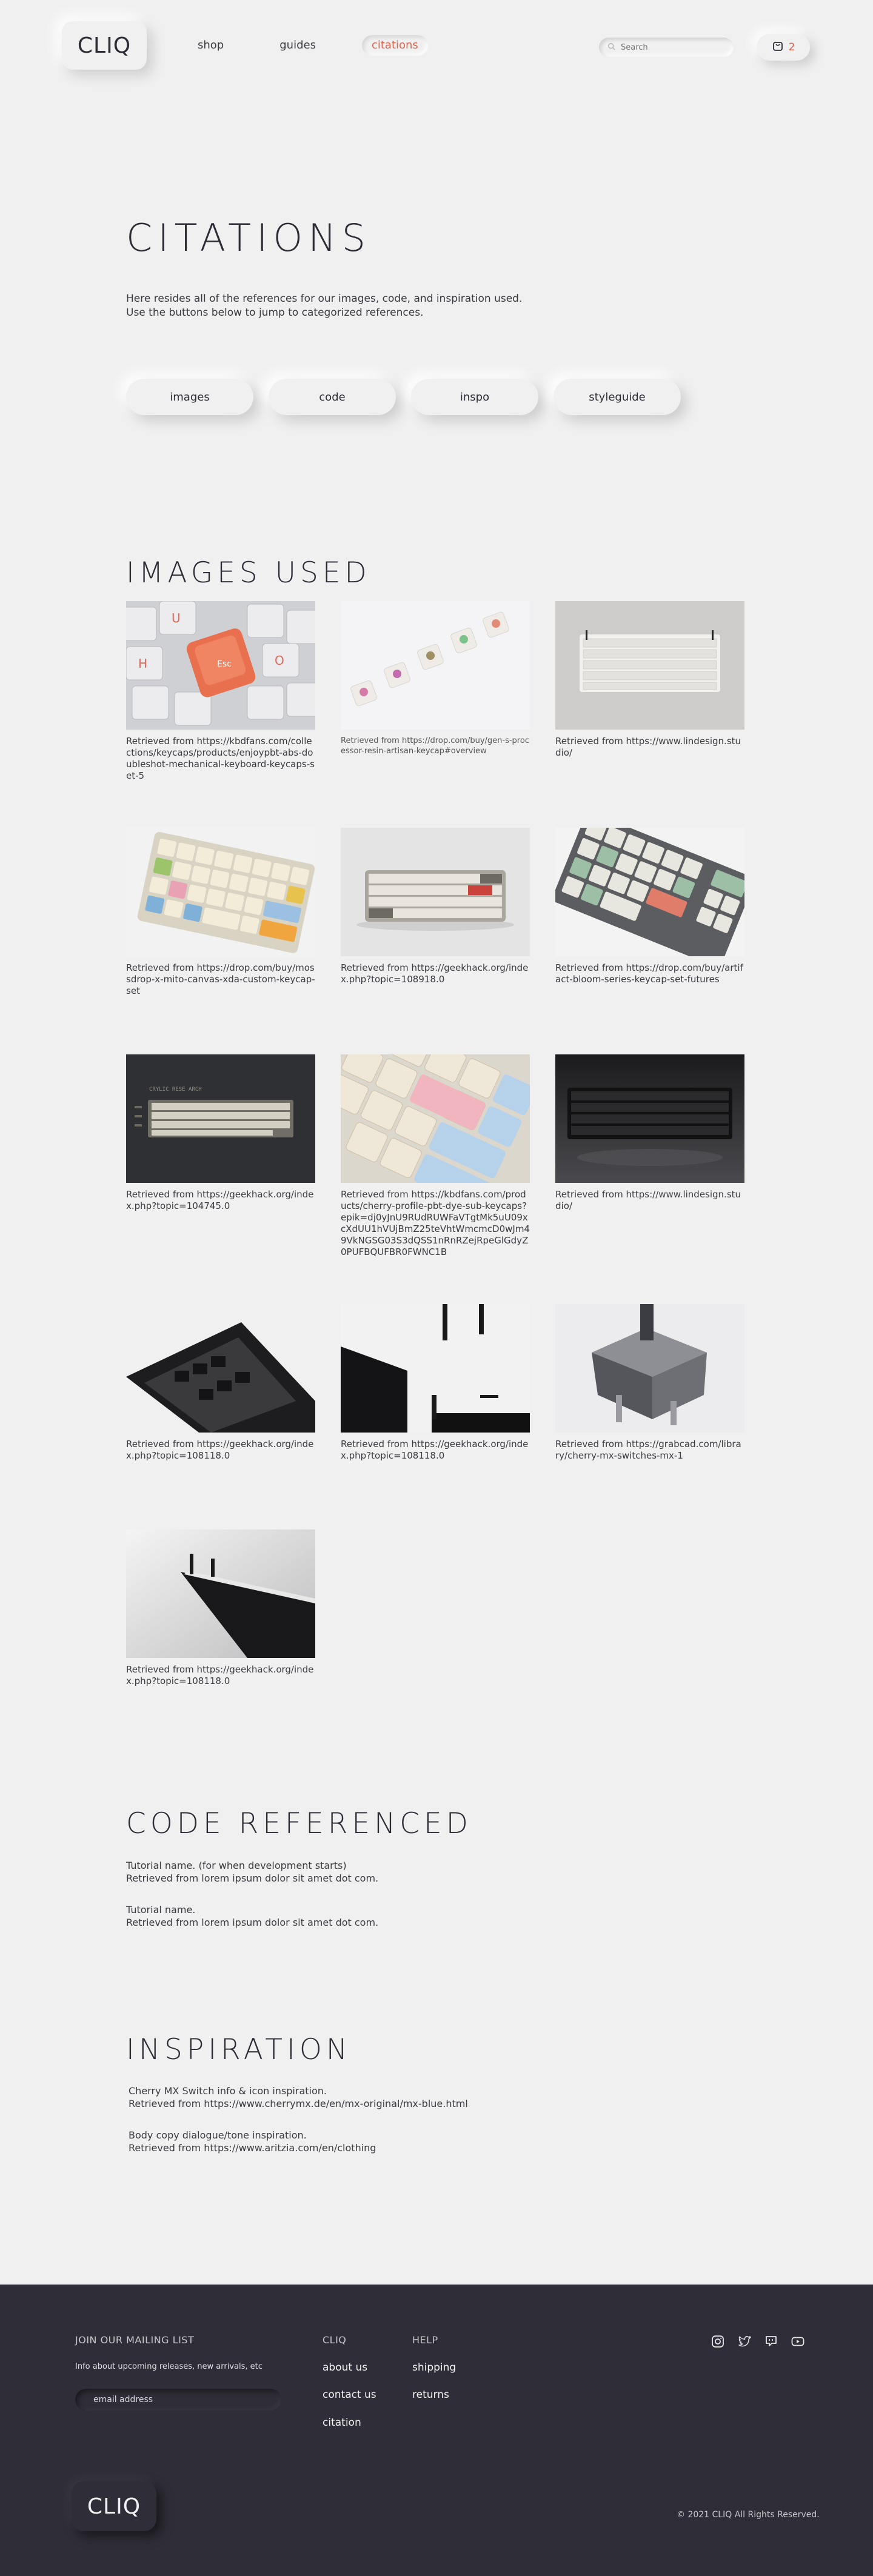  What do you see at coordinates (403, 397) in the screenshot?
I see `jump-buttons: images code inspo styleguide` at bounding box center [403, 397].